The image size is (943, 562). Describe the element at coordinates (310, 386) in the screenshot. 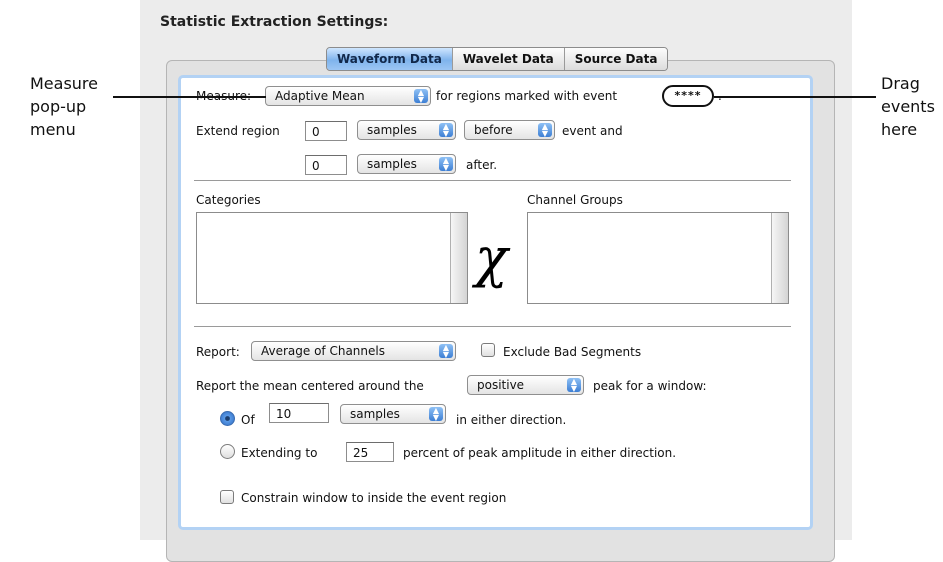

I see `report-center-text: Report the mean centered around the` at that location.